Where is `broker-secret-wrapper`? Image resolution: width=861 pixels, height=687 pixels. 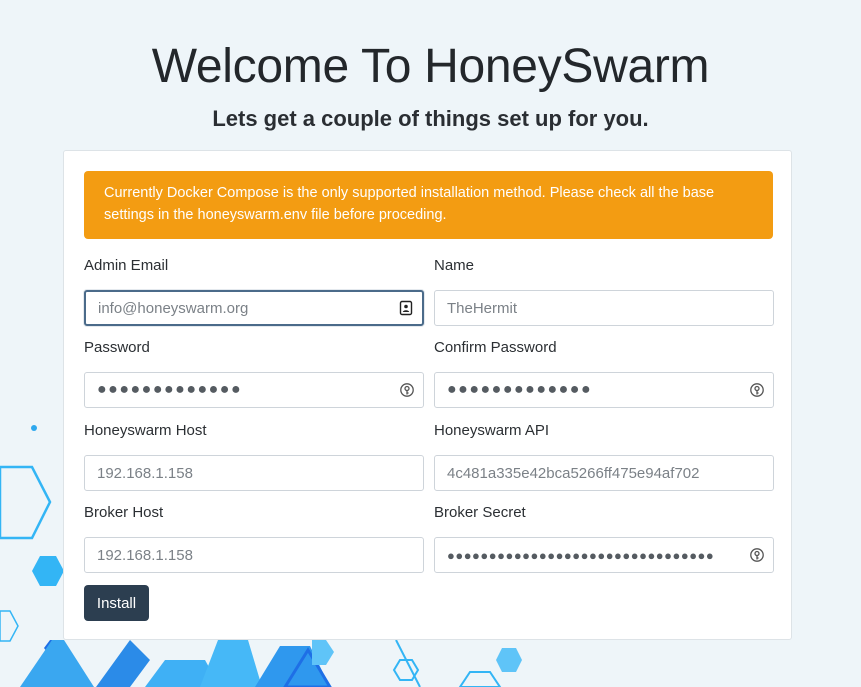 broker-secret-wrapper is located at coordinates (604, 555).